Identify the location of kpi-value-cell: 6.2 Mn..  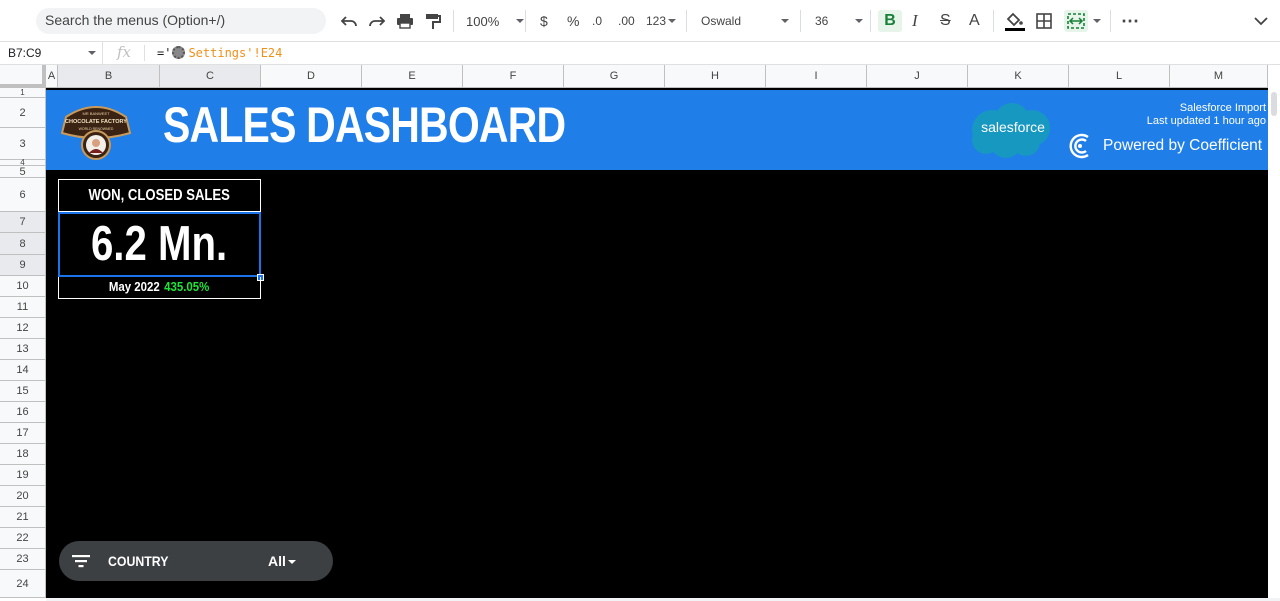
(159, 244).